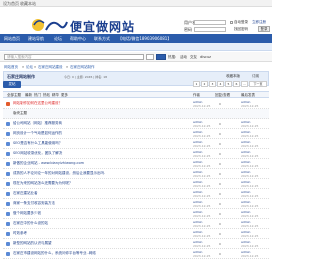 The width and height of the screenshot is (320, 273). Describe the element at coordinates (264, 29) in the screenshot. I see `login-button: 登录` at that location.